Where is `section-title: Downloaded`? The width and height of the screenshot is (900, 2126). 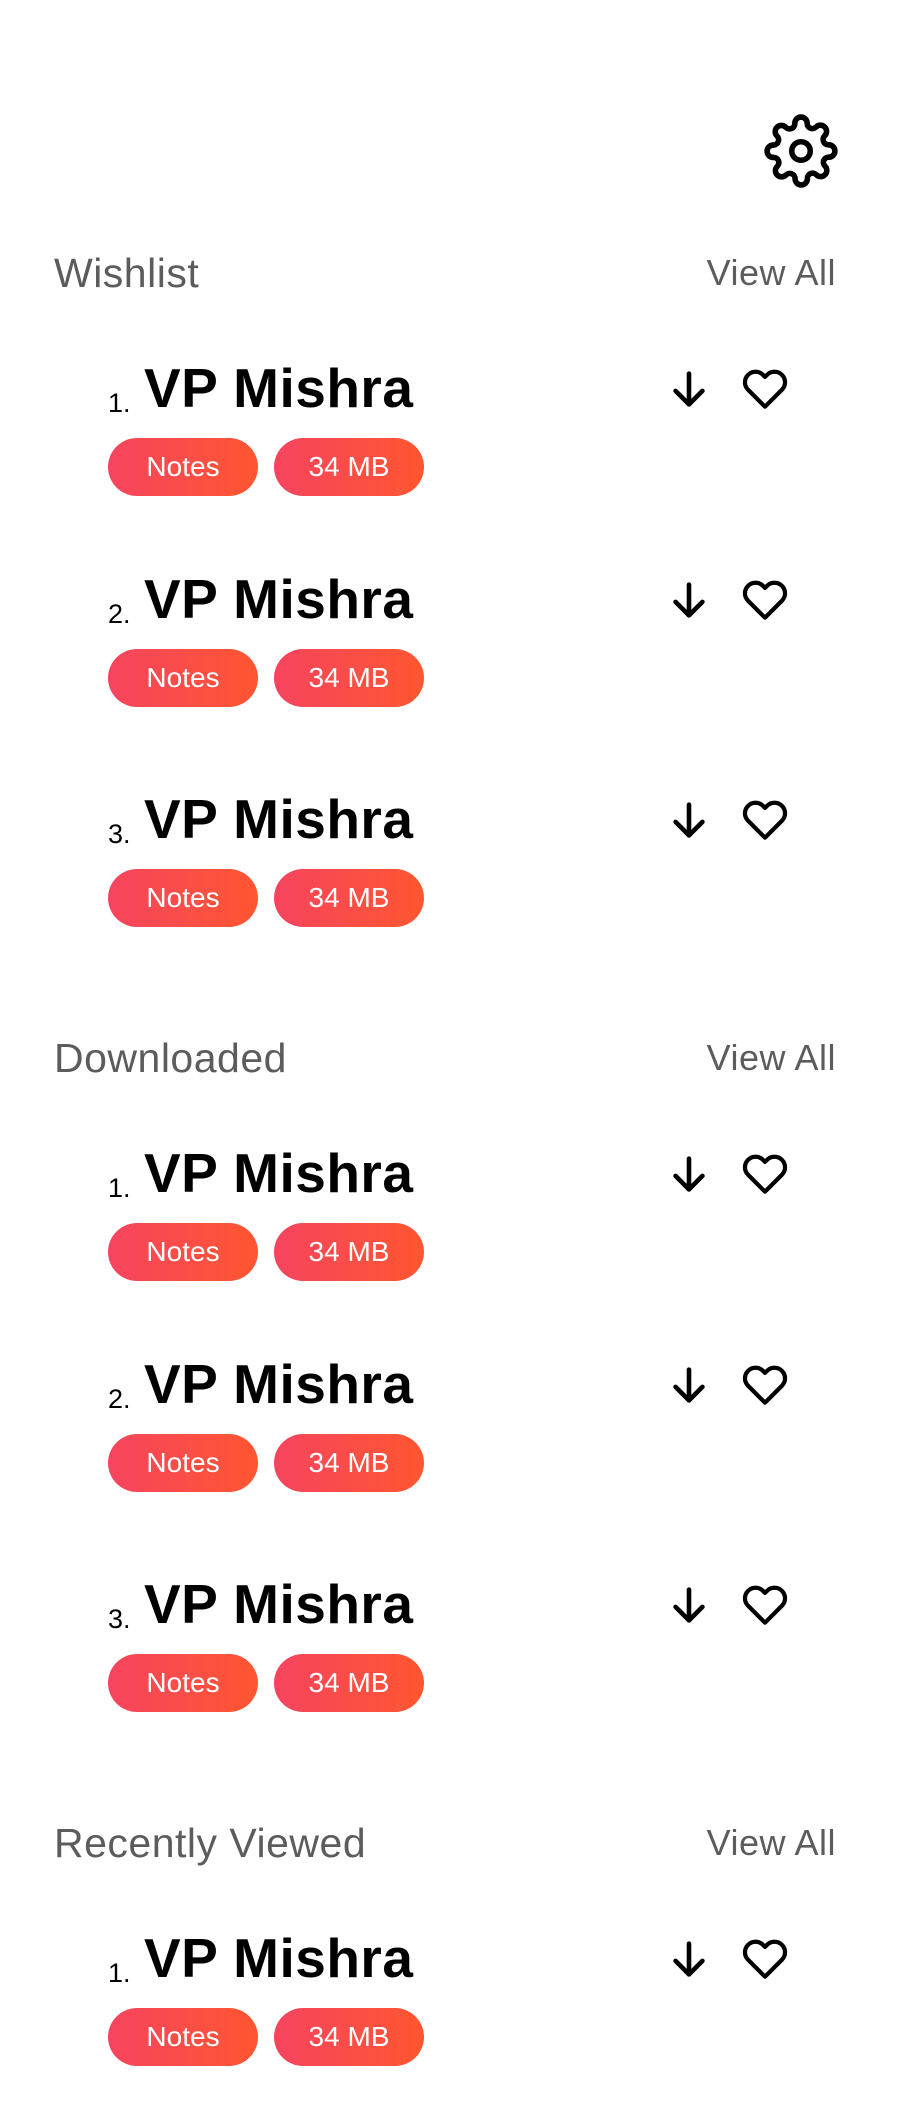
section-title: Downloaded is located at coordinates (170, 1058).